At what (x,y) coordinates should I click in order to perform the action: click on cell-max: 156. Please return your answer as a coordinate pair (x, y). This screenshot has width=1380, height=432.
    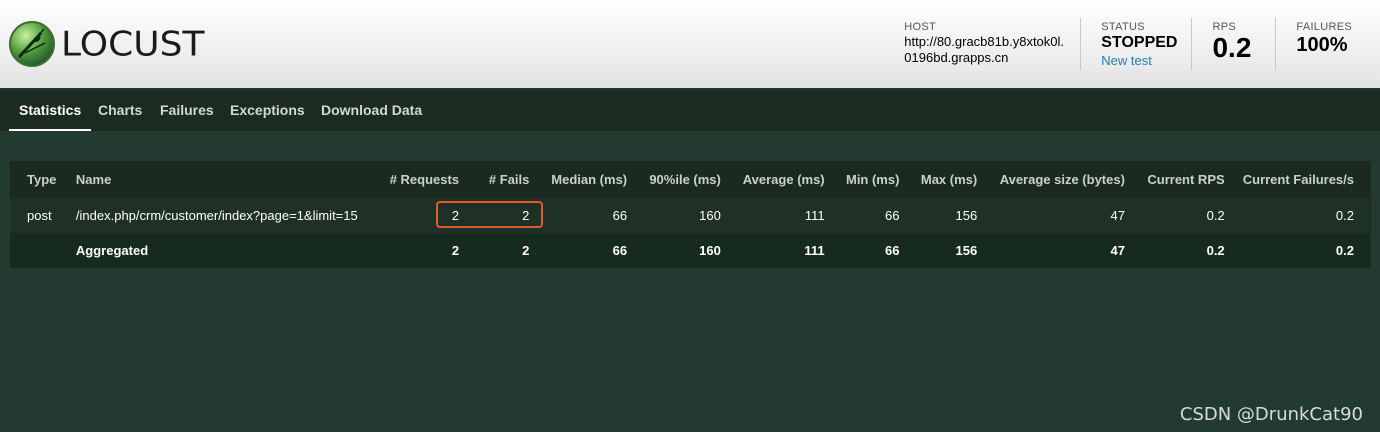
    Looking at the image, I should click on (947, 215).